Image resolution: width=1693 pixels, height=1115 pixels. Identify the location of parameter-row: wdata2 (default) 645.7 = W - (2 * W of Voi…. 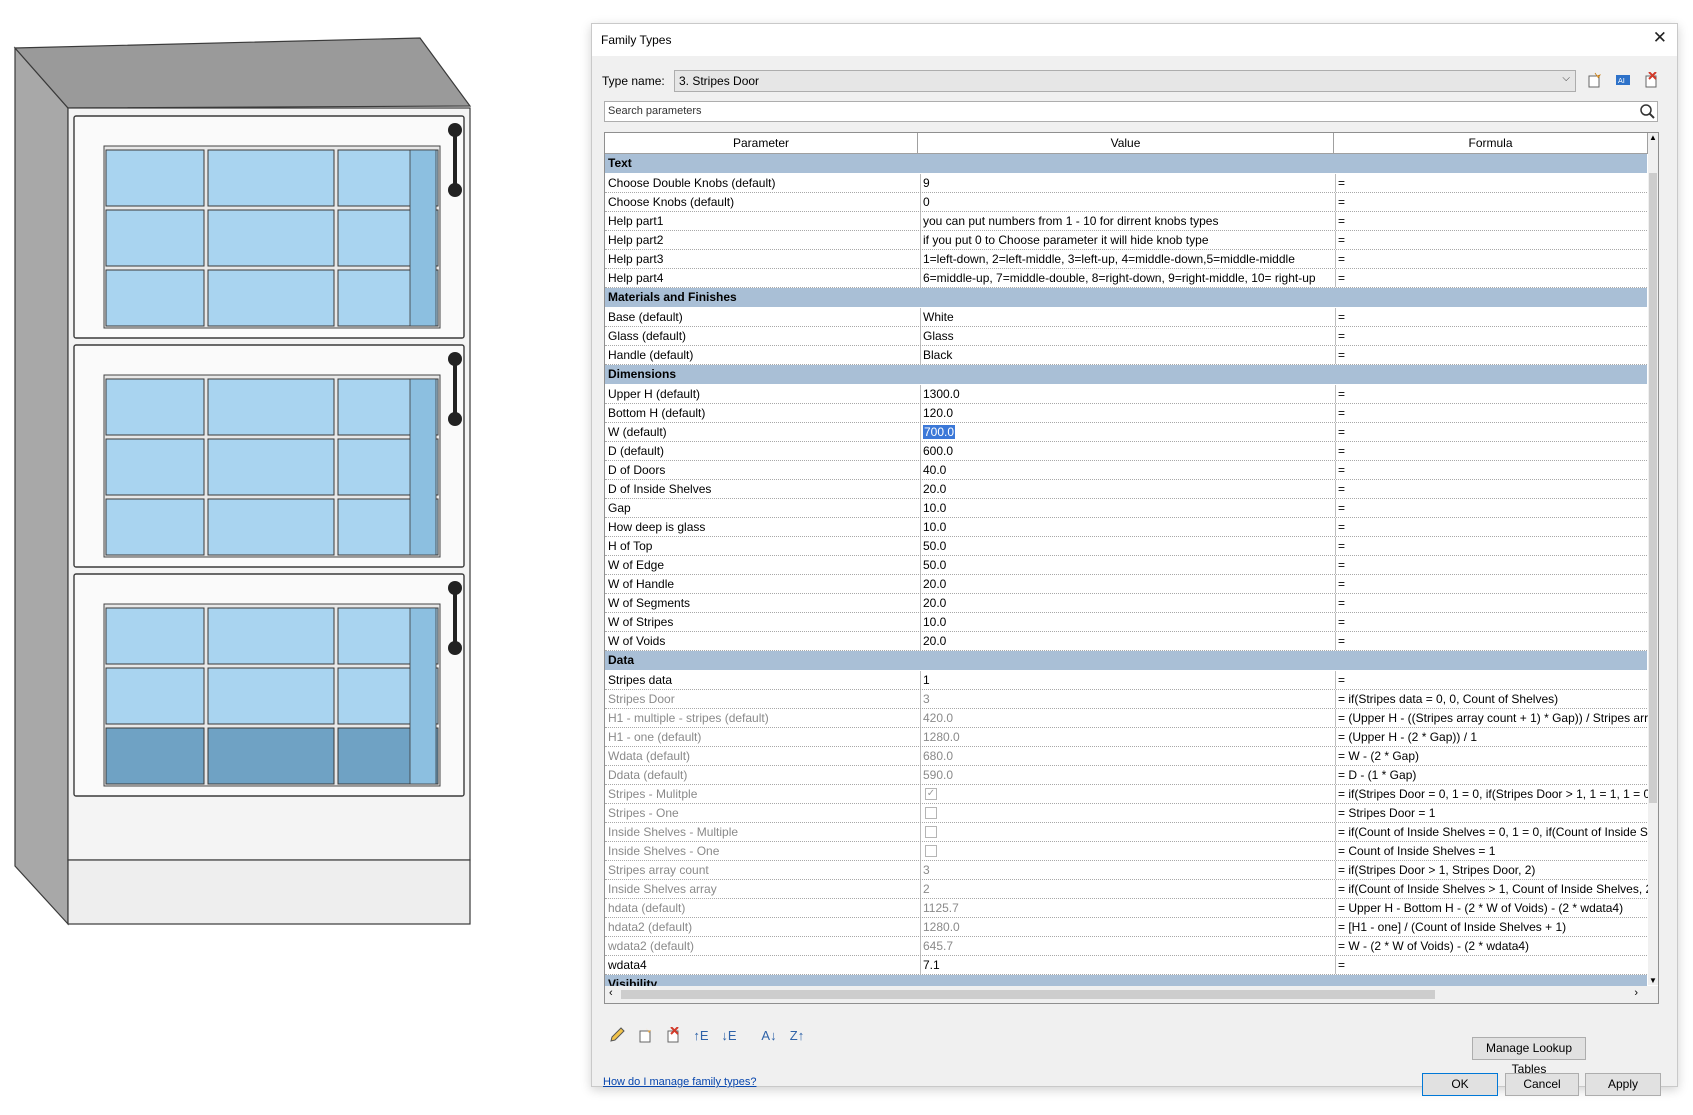
(1126, 946).